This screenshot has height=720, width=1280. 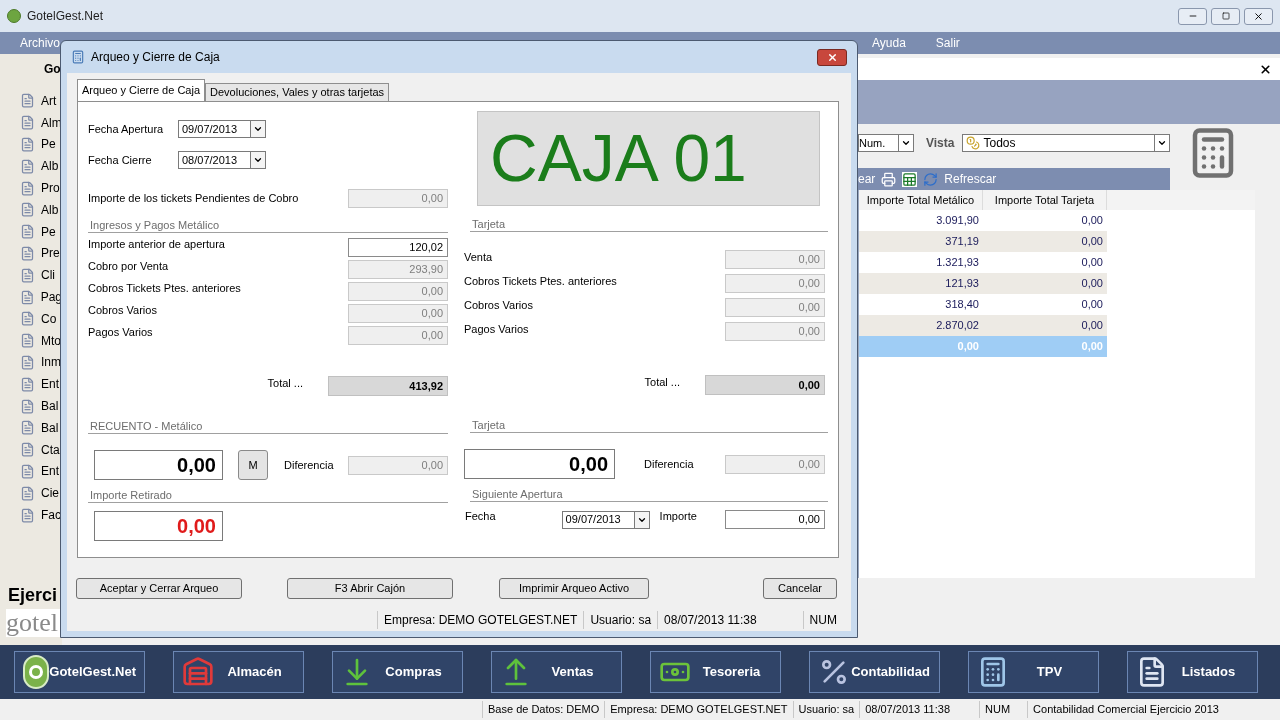 I want to click on sidebar-item: Cli, so click(x=31, y=275).